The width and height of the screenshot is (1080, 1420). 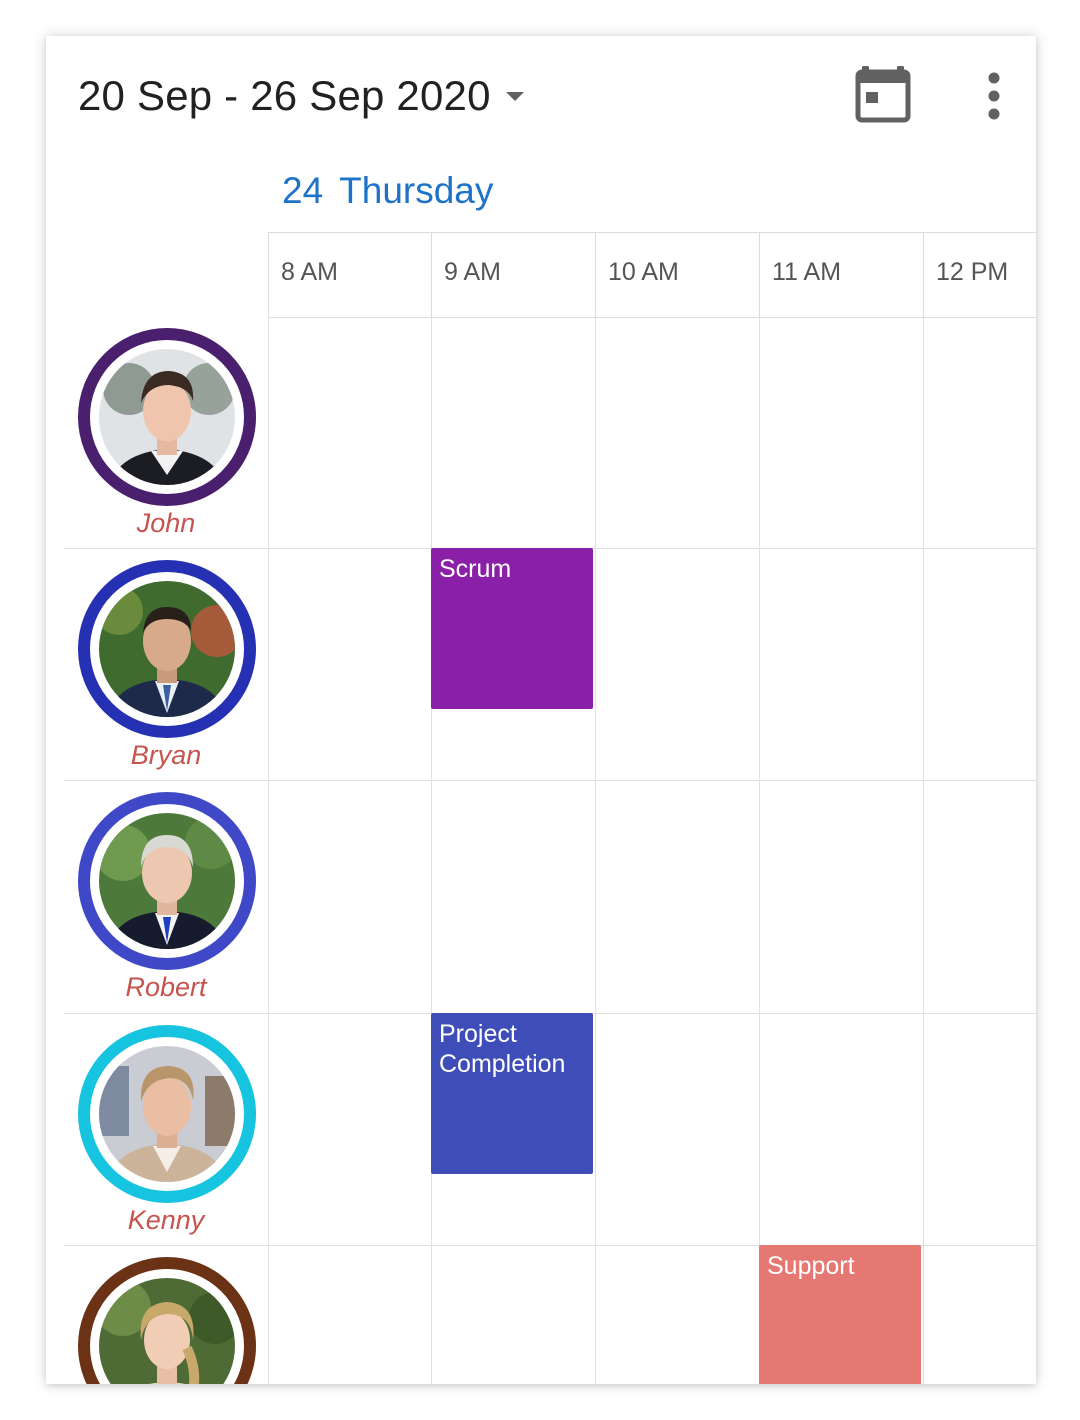 I want to click on resource-bryan: Bryan, so click(x=166, y=664).